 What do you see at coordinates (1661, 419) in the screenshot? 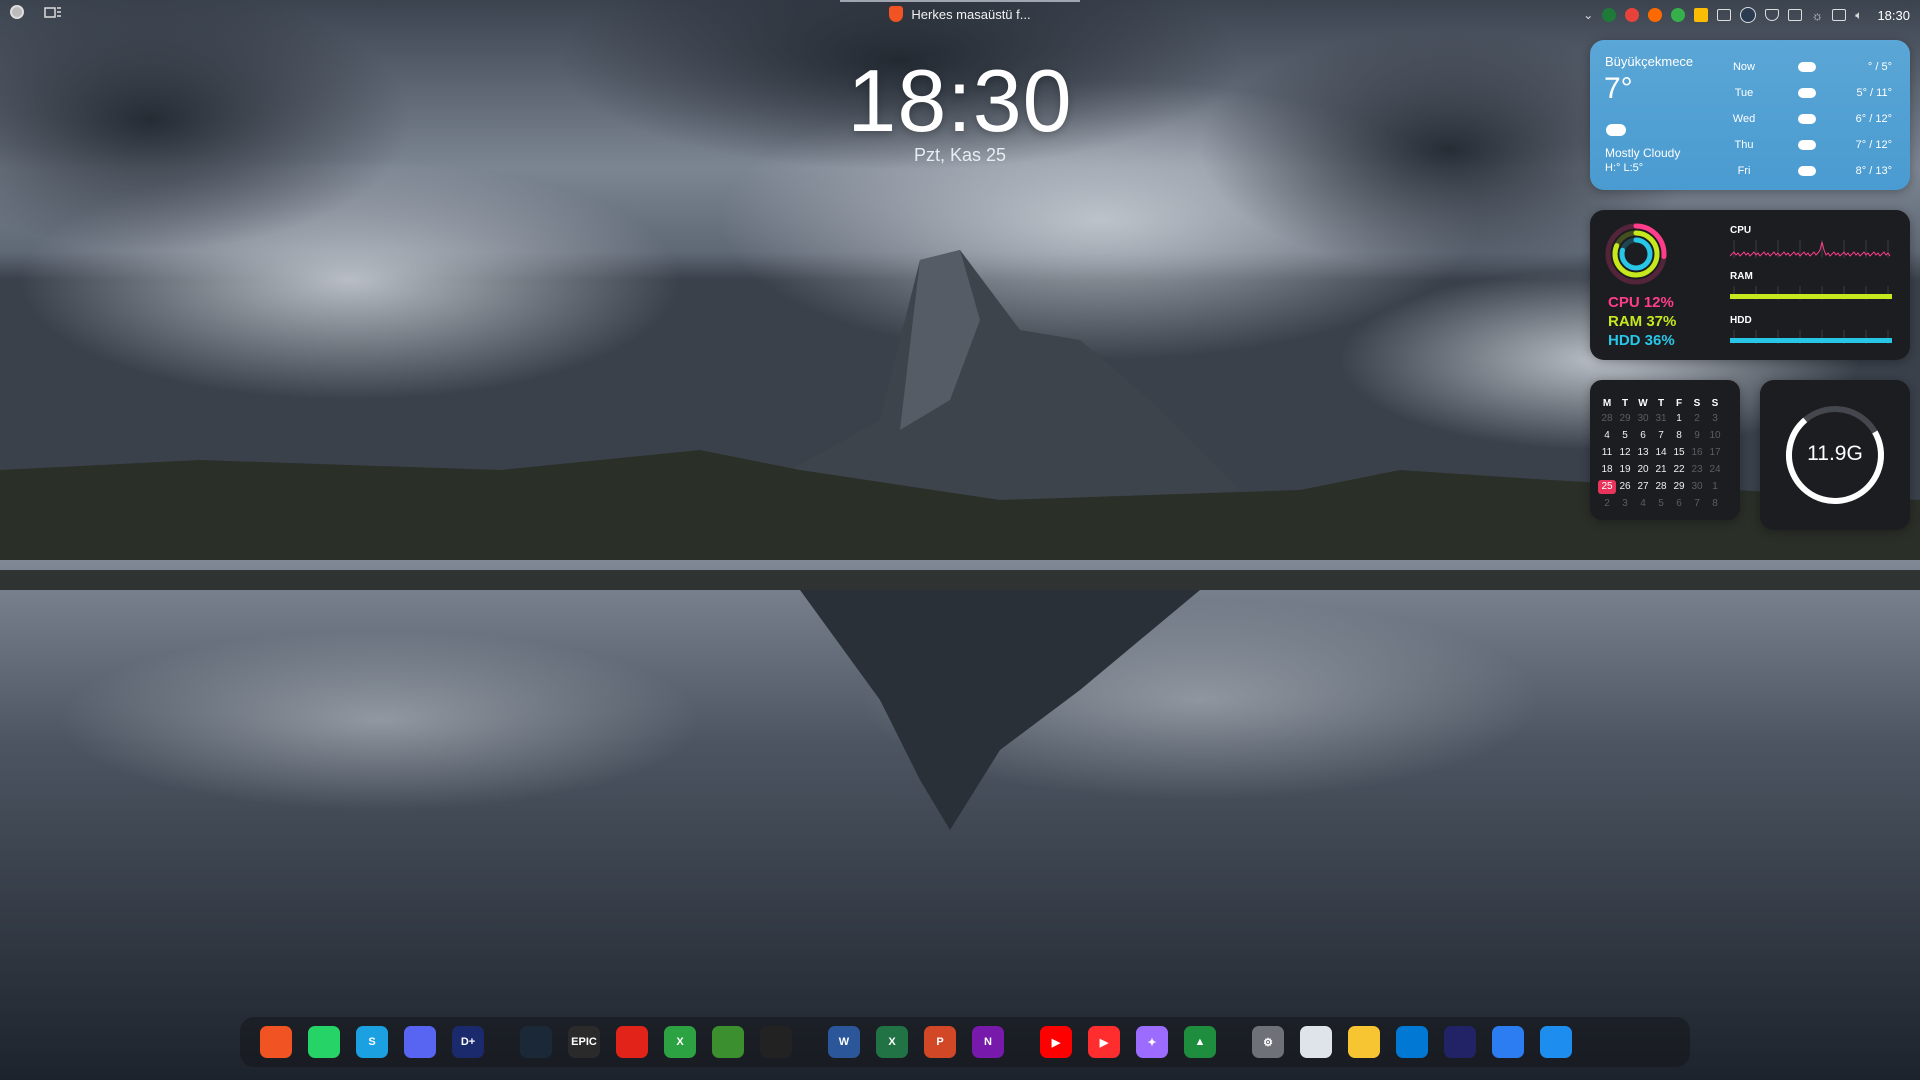
I see `calendar-day: 31` at bounding box center [1661, 419].